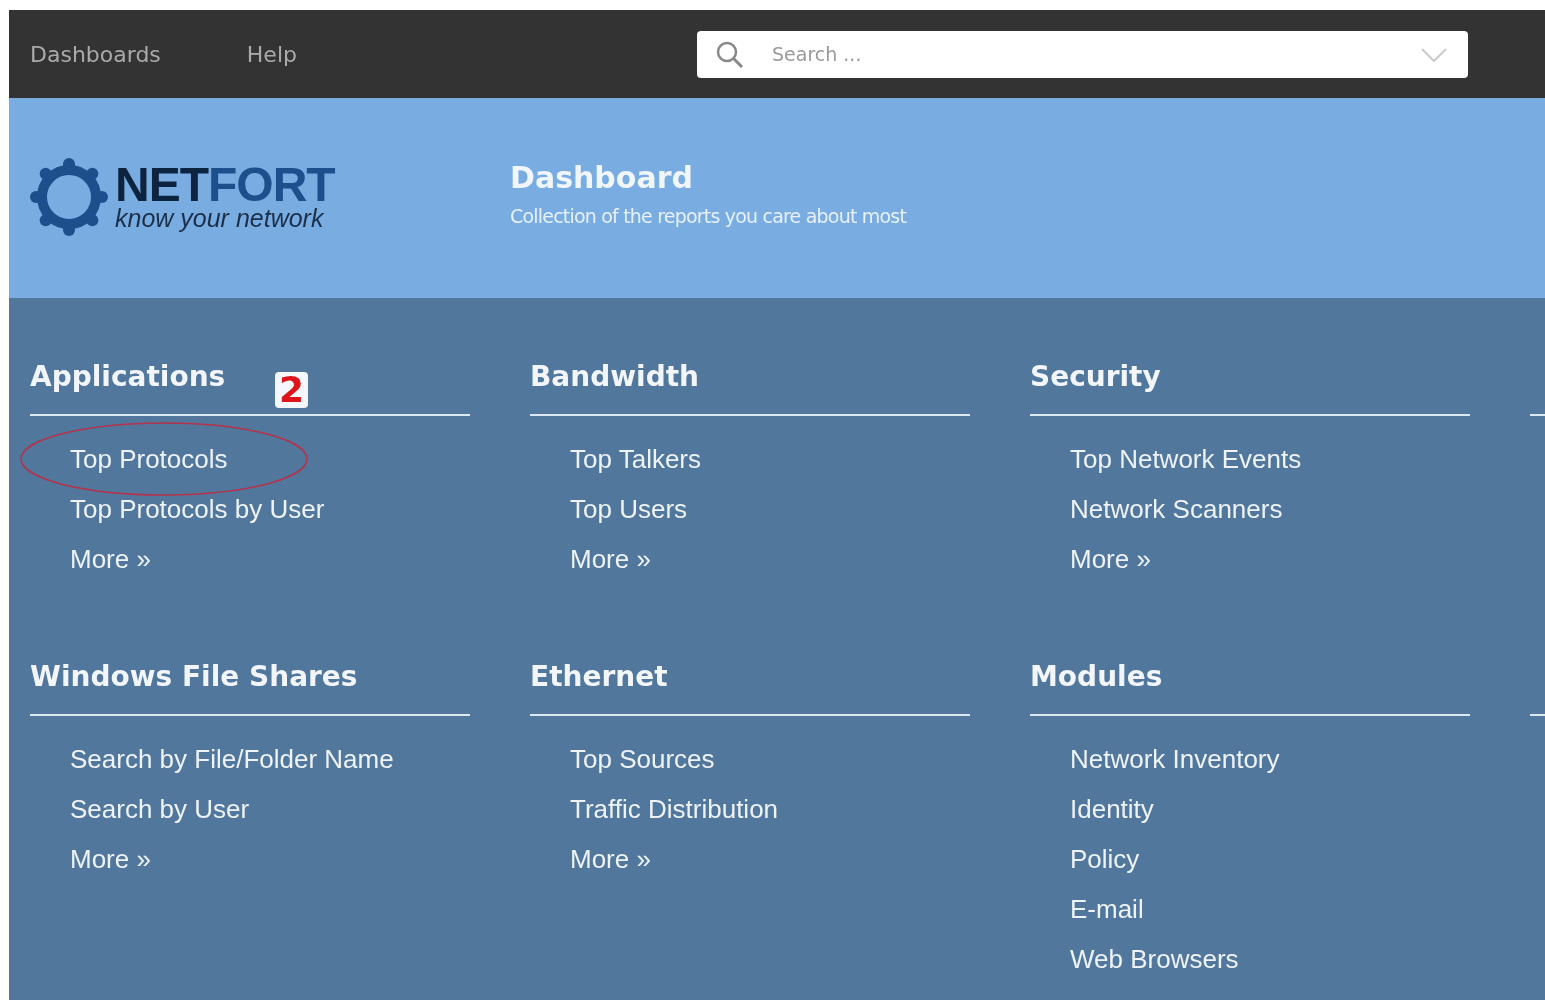  Describe the element at coordinates (194, 677) in the screenshot. I see `section-heading: Windows File Shares` at that location.